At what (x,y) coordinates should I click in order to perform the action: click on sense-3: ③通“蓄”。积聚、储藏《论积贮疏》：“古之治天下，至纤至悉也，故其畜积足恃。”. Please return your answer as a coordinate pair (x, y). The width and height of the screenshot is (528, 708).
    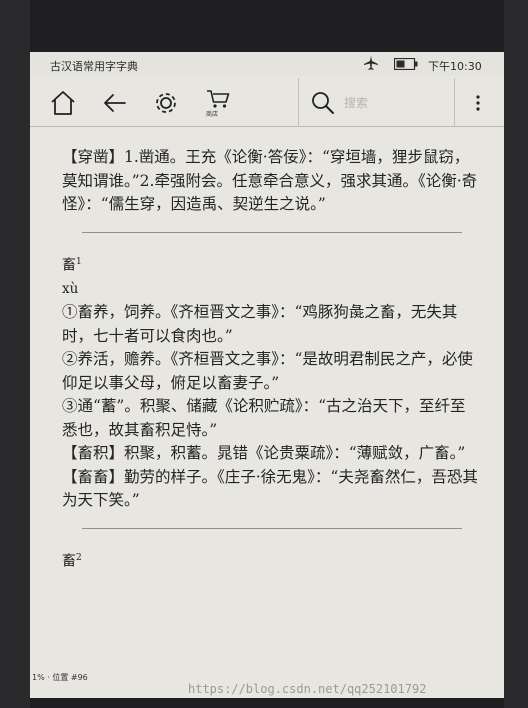
    Looking at the image, I should click on (264, 418).